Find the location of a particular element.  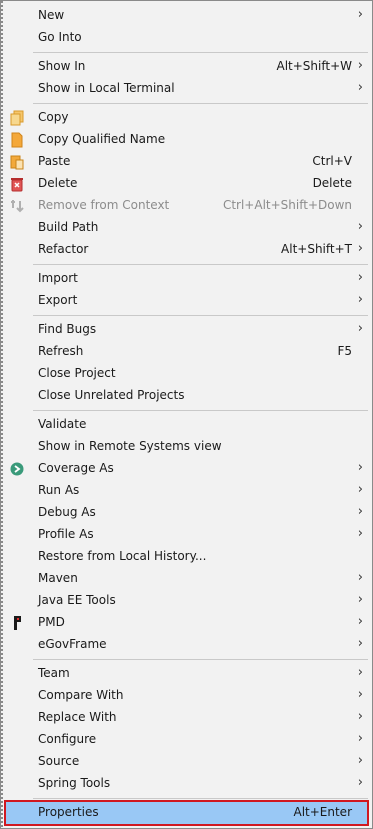

menu-item-build-path: Build Path › is located at coordinates (186, 228).